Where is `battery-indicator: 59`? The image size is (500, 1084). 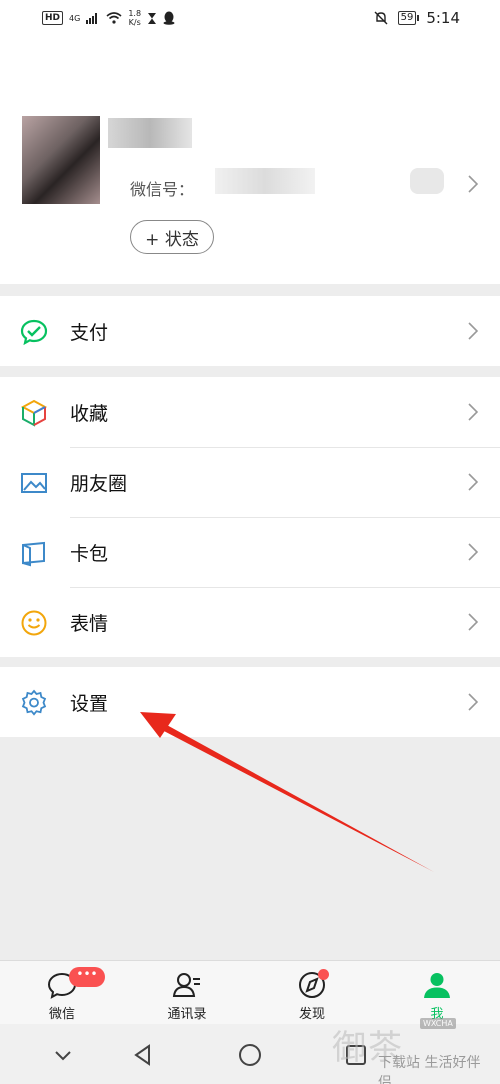
battery-indicator: 59 is located at coordinates (408, 18).